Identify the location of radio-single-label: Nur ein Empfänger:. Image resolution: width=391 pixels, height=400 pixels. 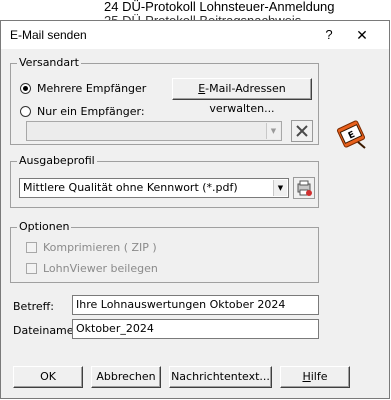
(91, 111).